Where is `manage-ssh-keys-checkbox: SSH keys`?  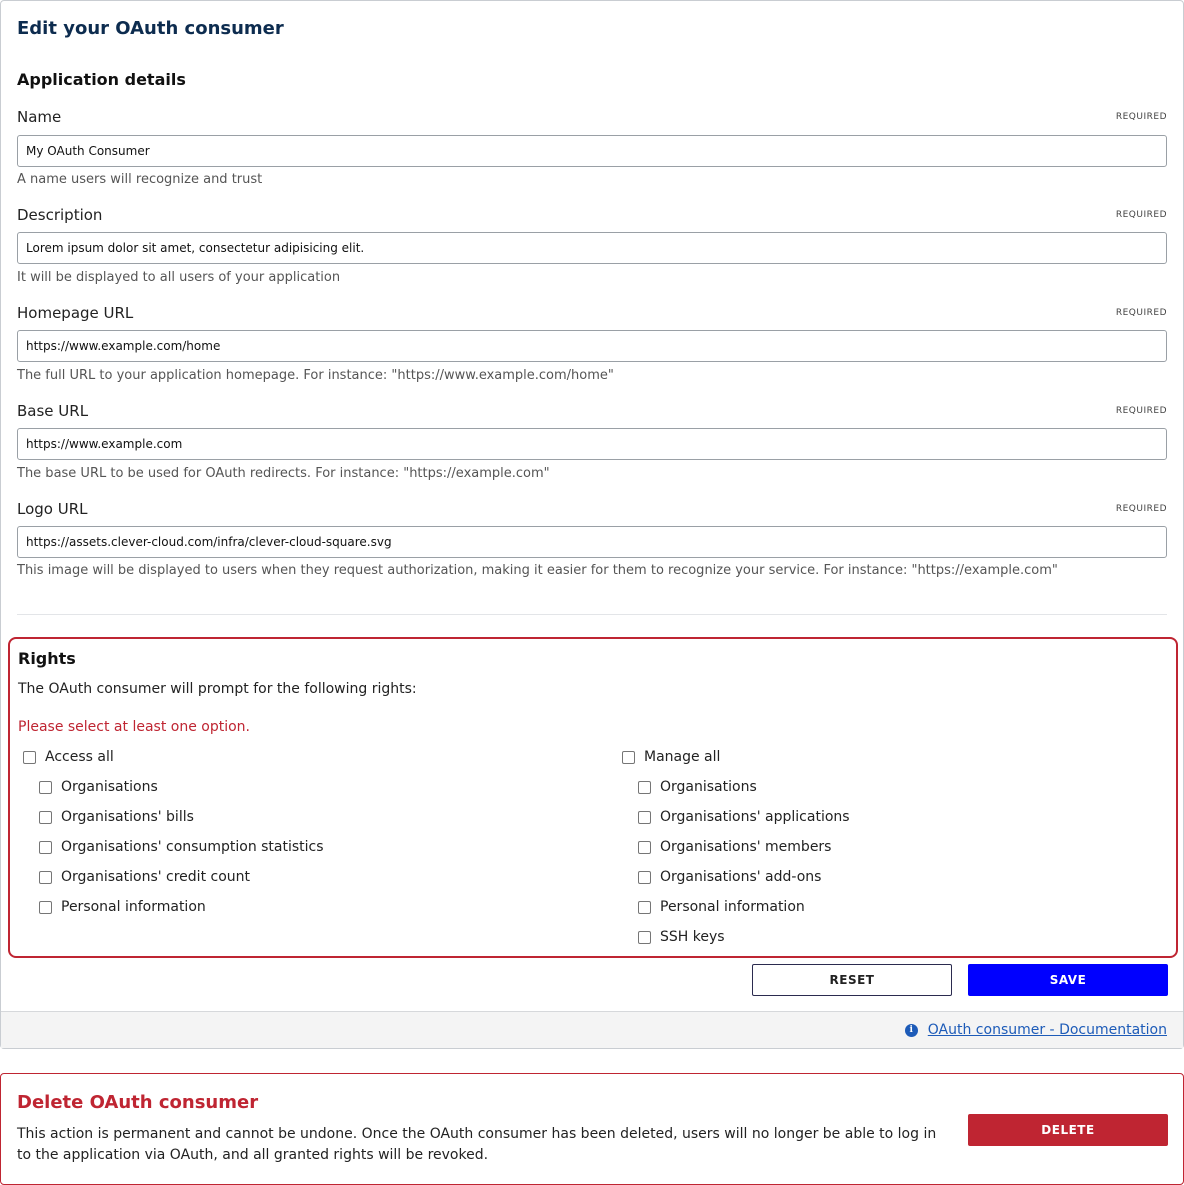 manage-ssh-keys-checkbox: SSH keys is located at coordinates (681, 937).